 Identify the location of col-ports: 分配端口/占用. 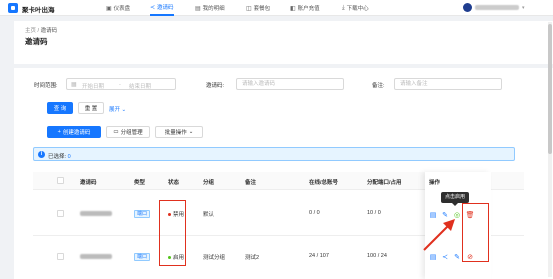
(384, 183).